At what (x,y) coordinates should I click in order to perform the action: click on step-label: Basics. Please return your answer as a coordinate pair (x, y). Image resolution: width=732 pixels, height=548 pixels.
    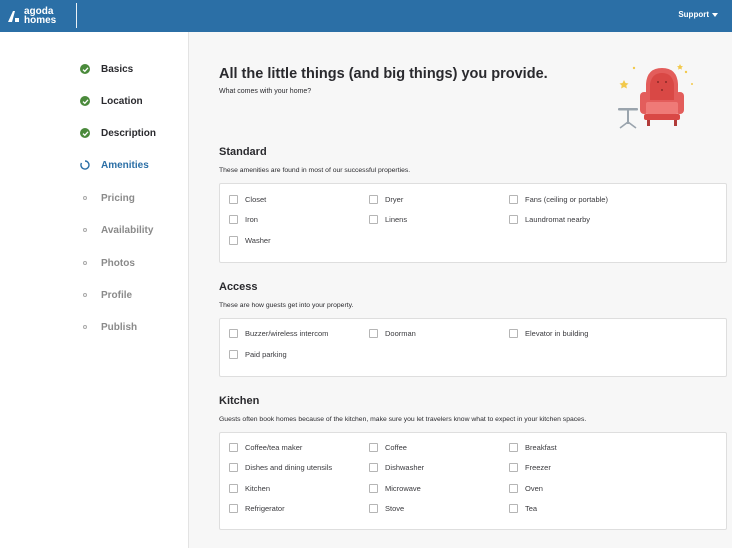
    Looking at the image, I should click on (117, 69).